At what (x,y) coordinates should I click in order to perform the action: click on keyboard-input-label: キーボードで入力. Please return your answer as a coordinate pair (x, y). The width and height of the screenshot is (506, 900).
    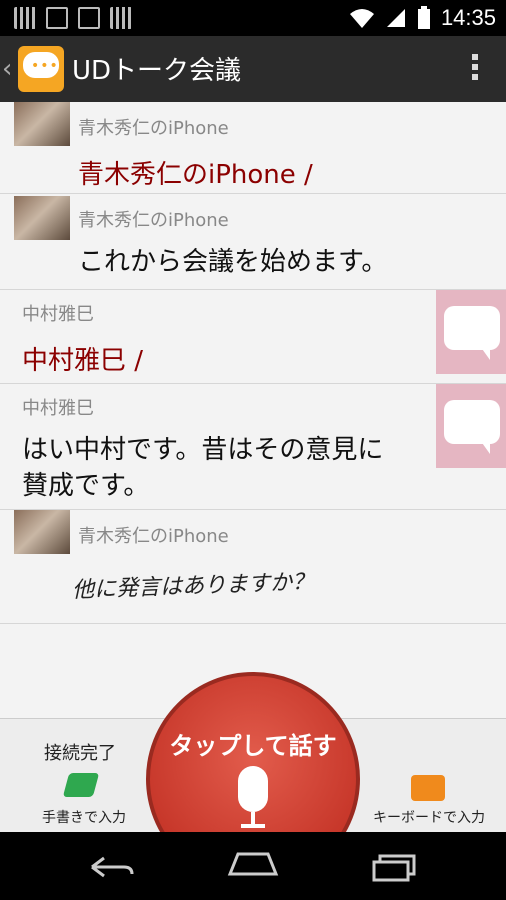
    Looking at the image, I should click on (429, 818).